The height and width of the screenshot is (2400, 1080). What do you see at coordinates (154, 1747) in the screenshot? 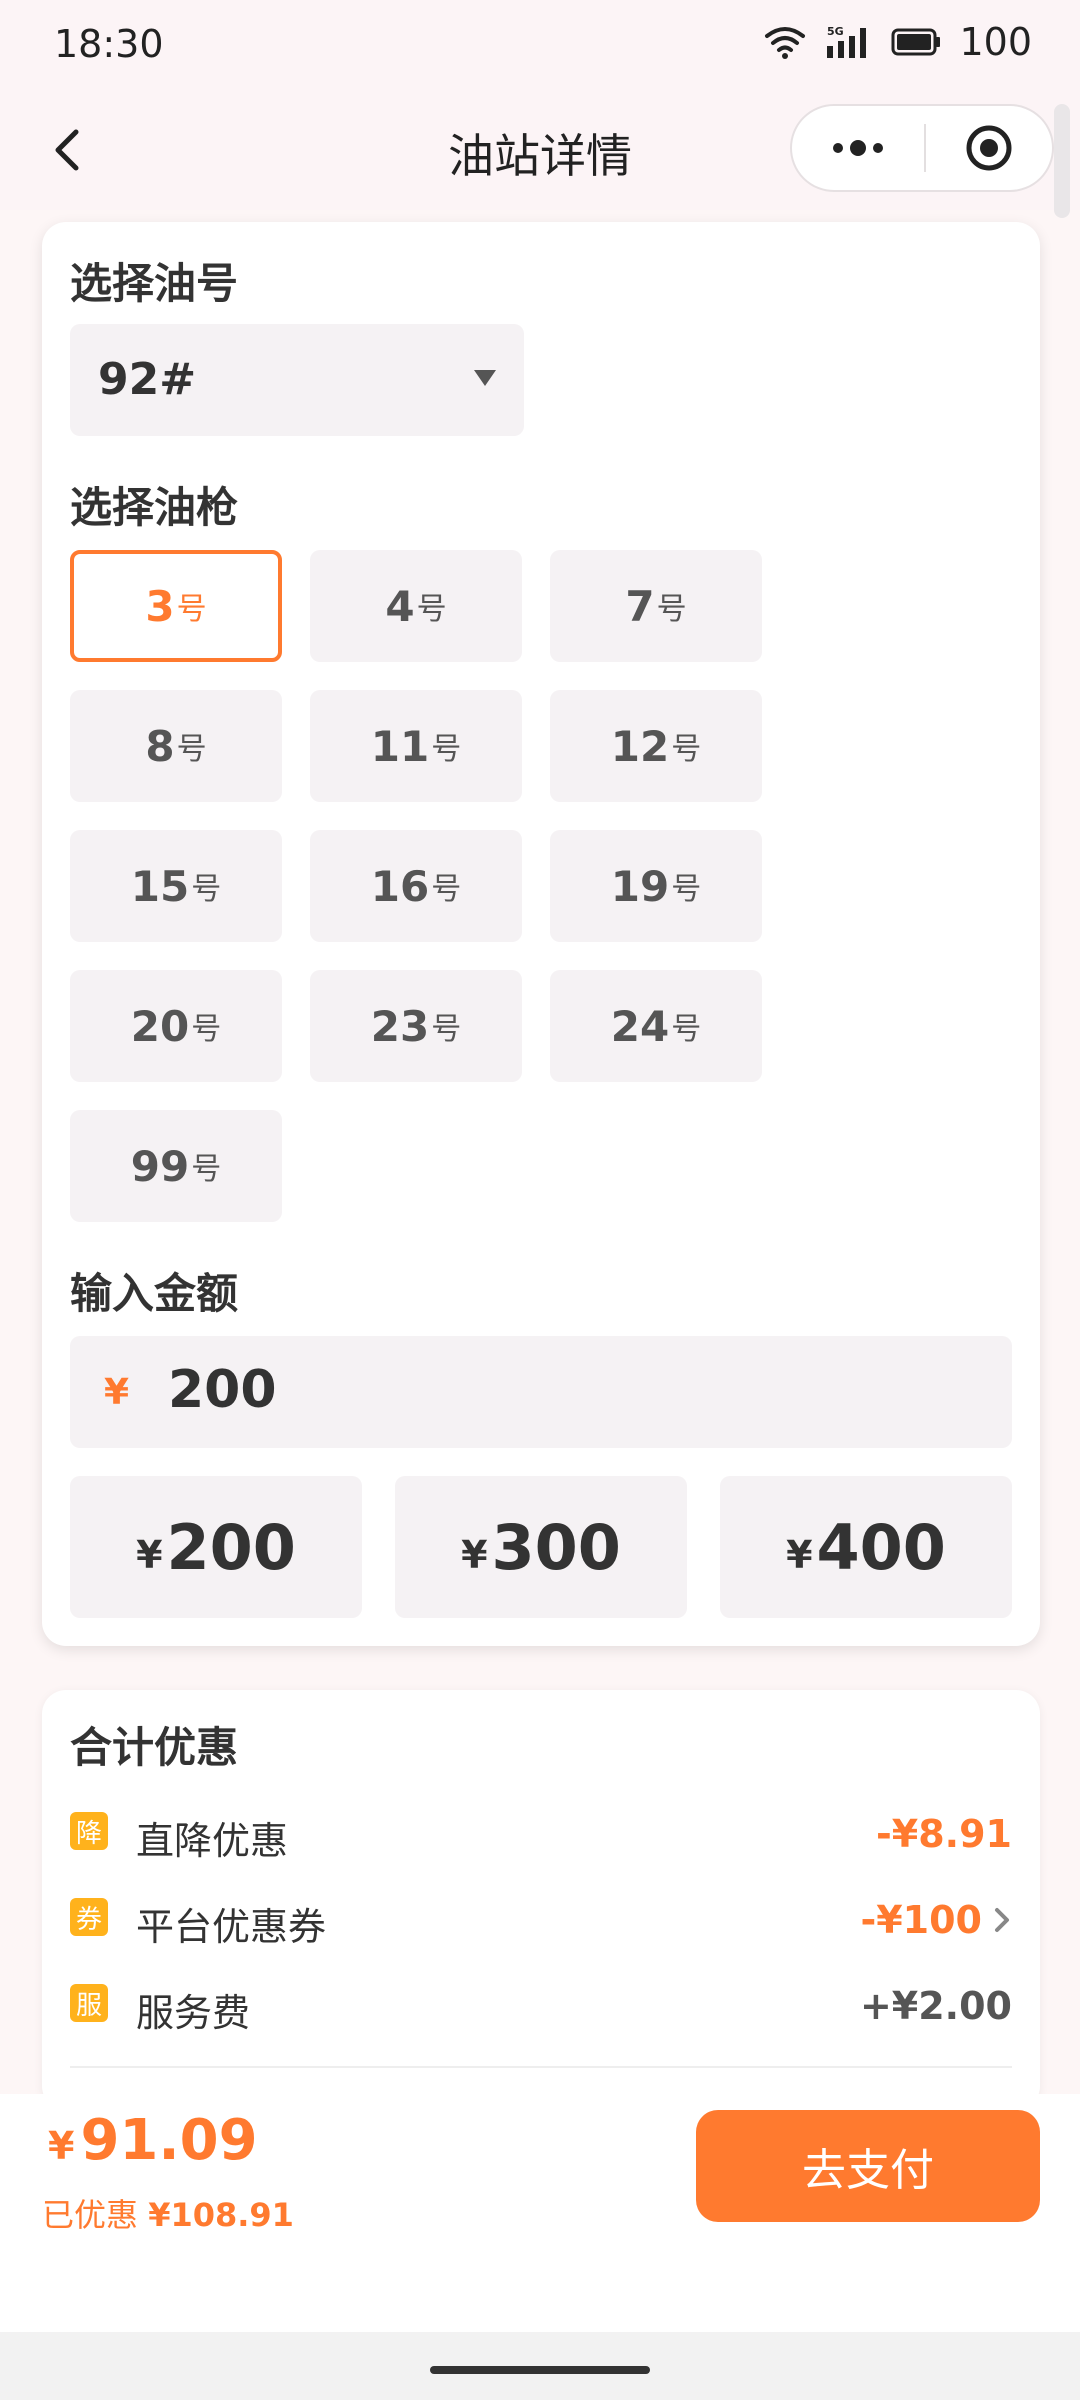
I see `discount-section-title: 合计优惠` at bounding box center [154, 1747].